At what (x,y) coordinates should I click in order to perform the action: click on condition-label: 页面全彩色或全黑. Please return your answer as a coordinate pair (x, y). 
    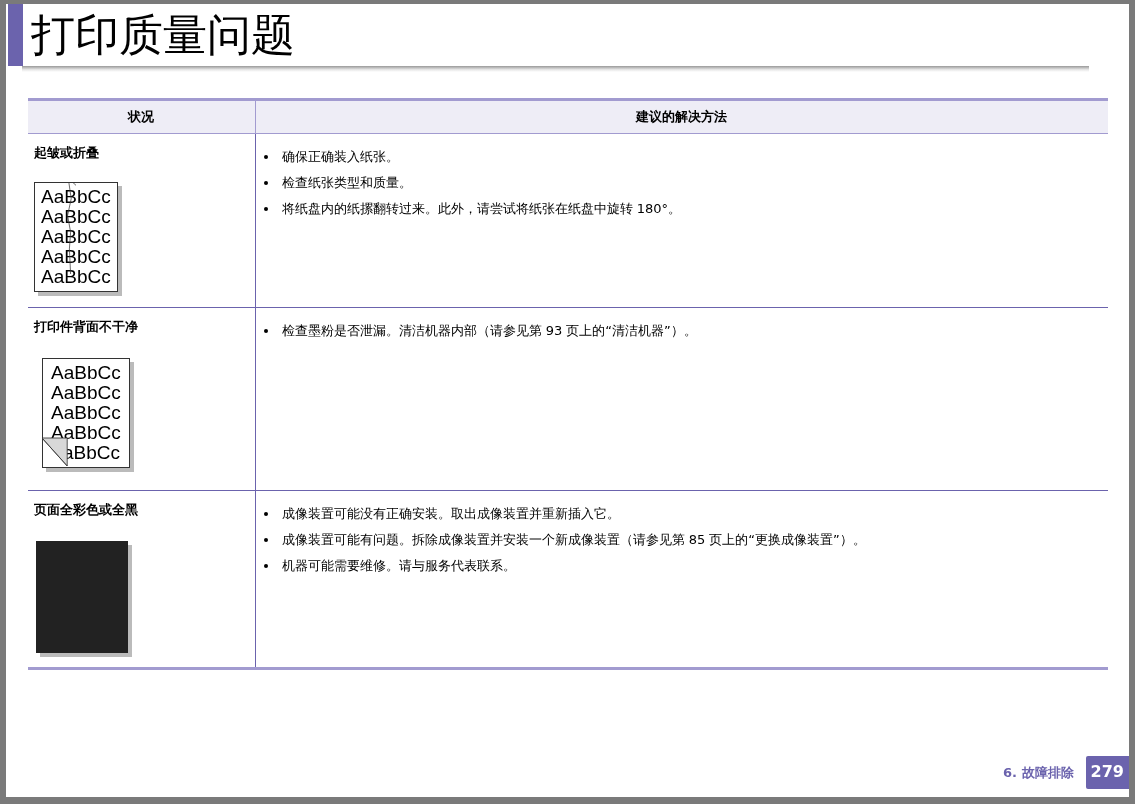
    Looking at the image, I should click on (86, 510).